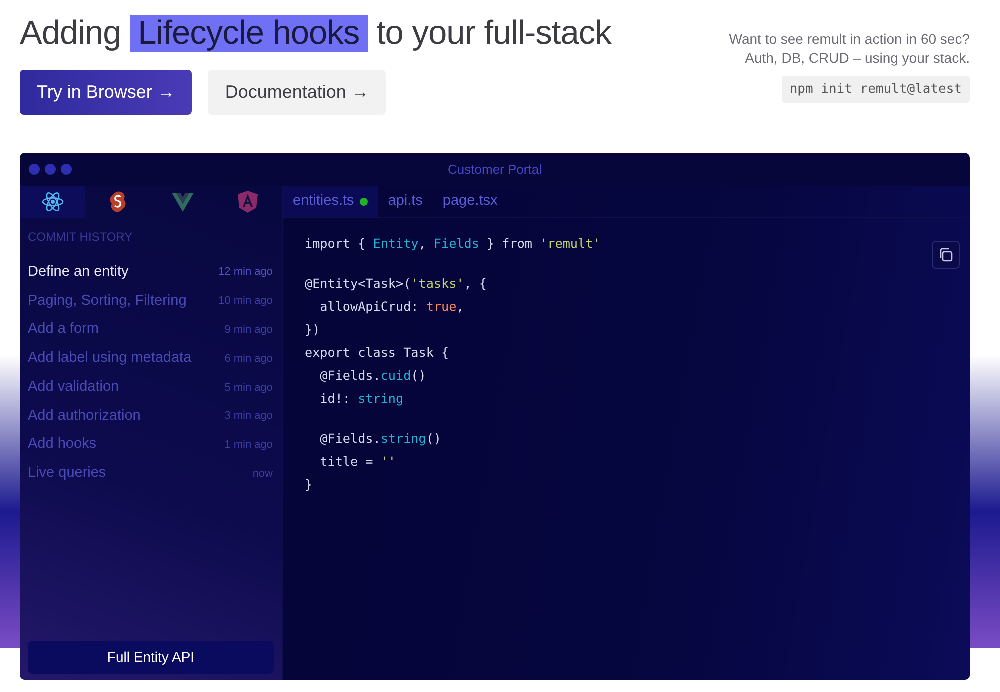  I want to click on commit-label: Add hooks, so click(62, 444).